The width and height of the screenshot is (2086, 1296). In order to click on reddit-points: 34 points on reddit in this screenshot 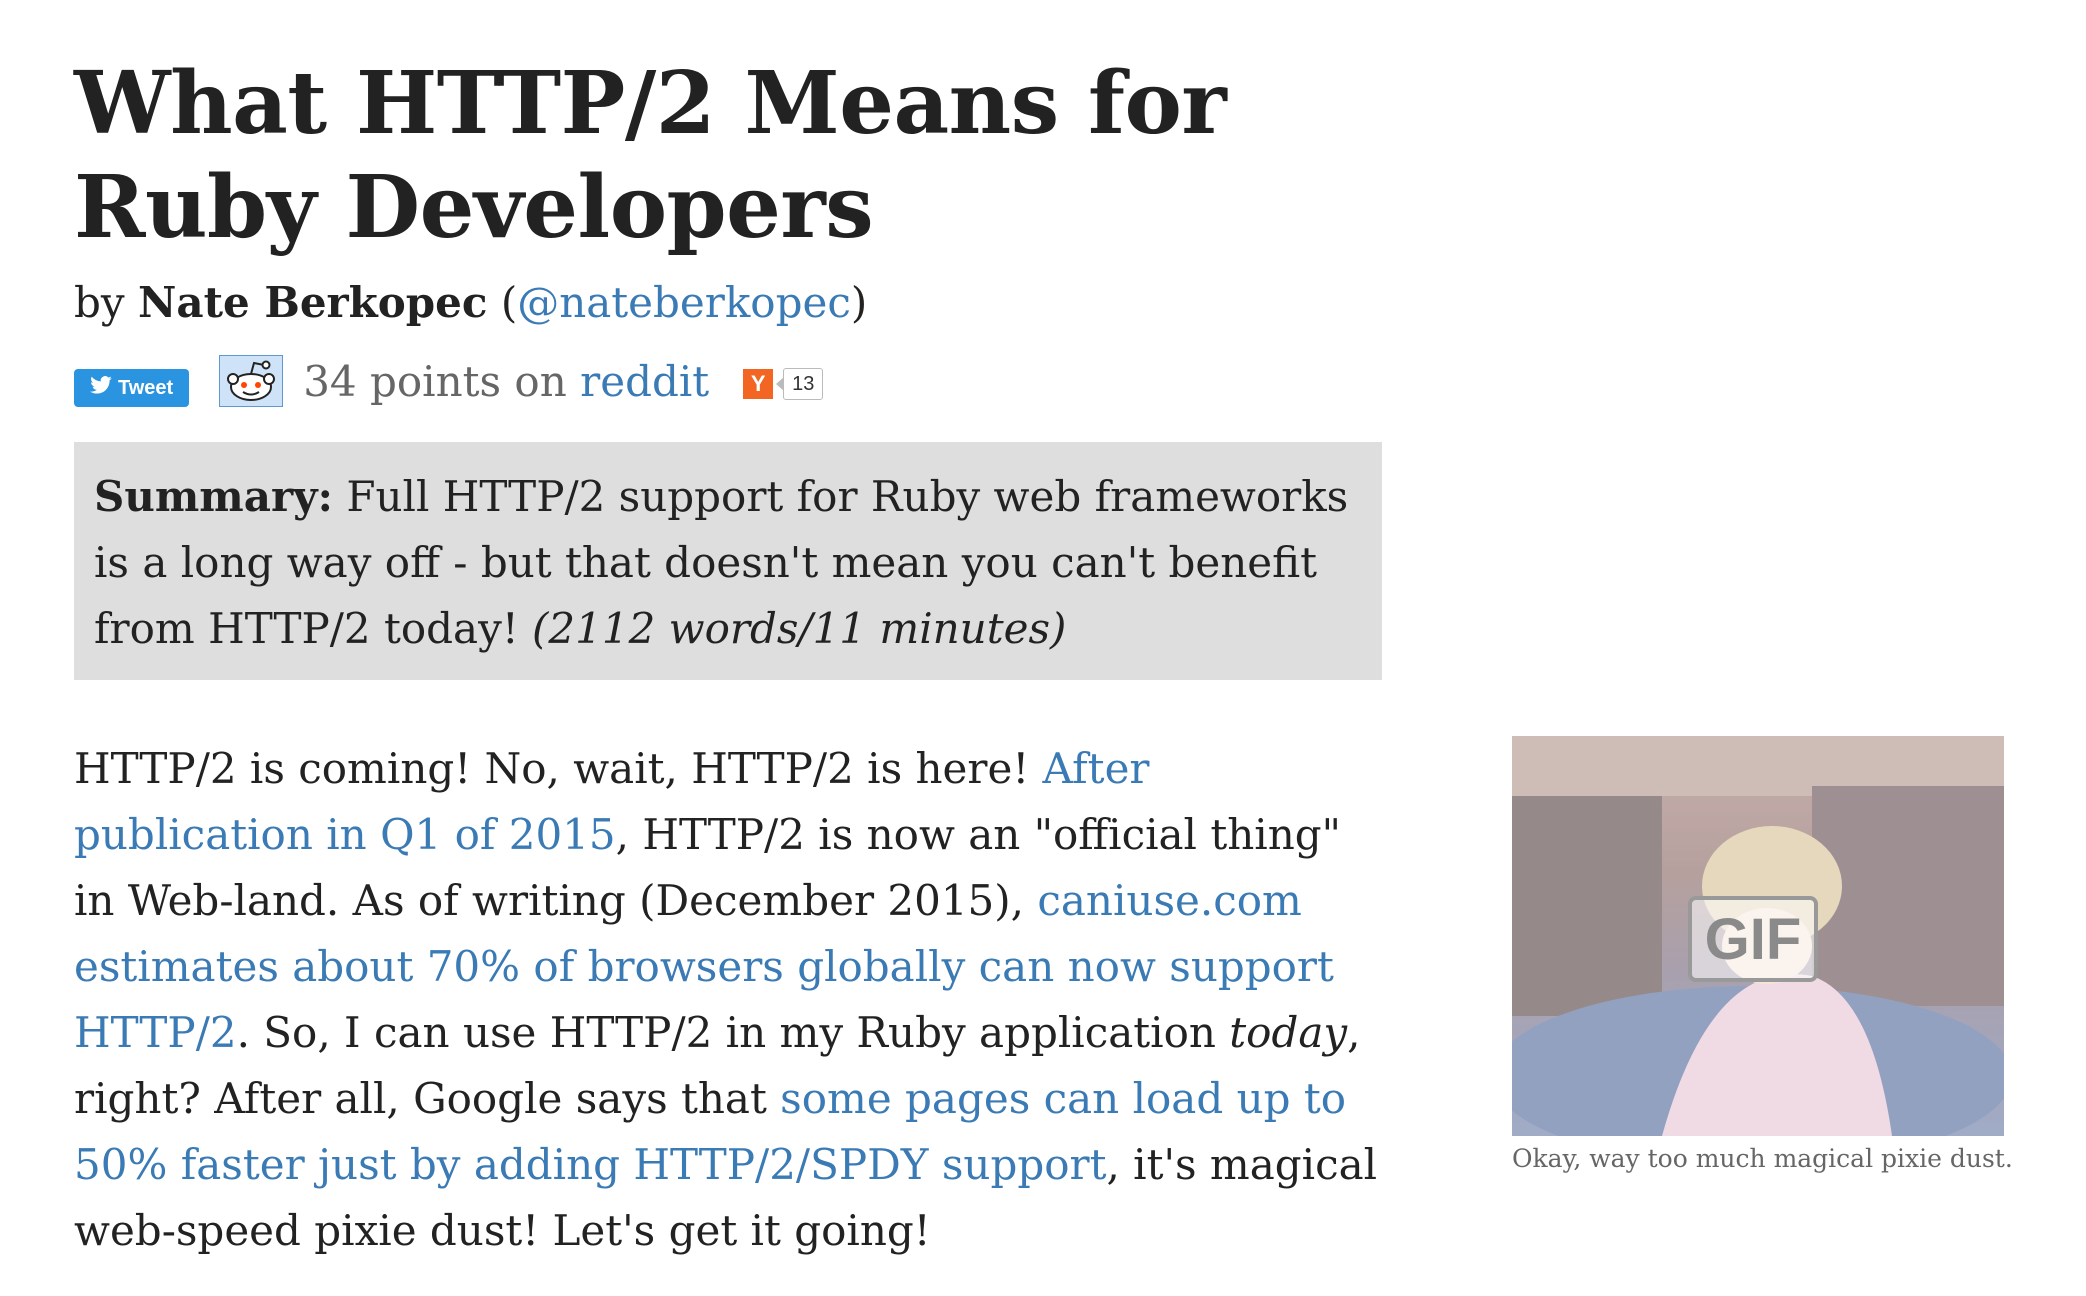, I will do `click(506, 381)`.